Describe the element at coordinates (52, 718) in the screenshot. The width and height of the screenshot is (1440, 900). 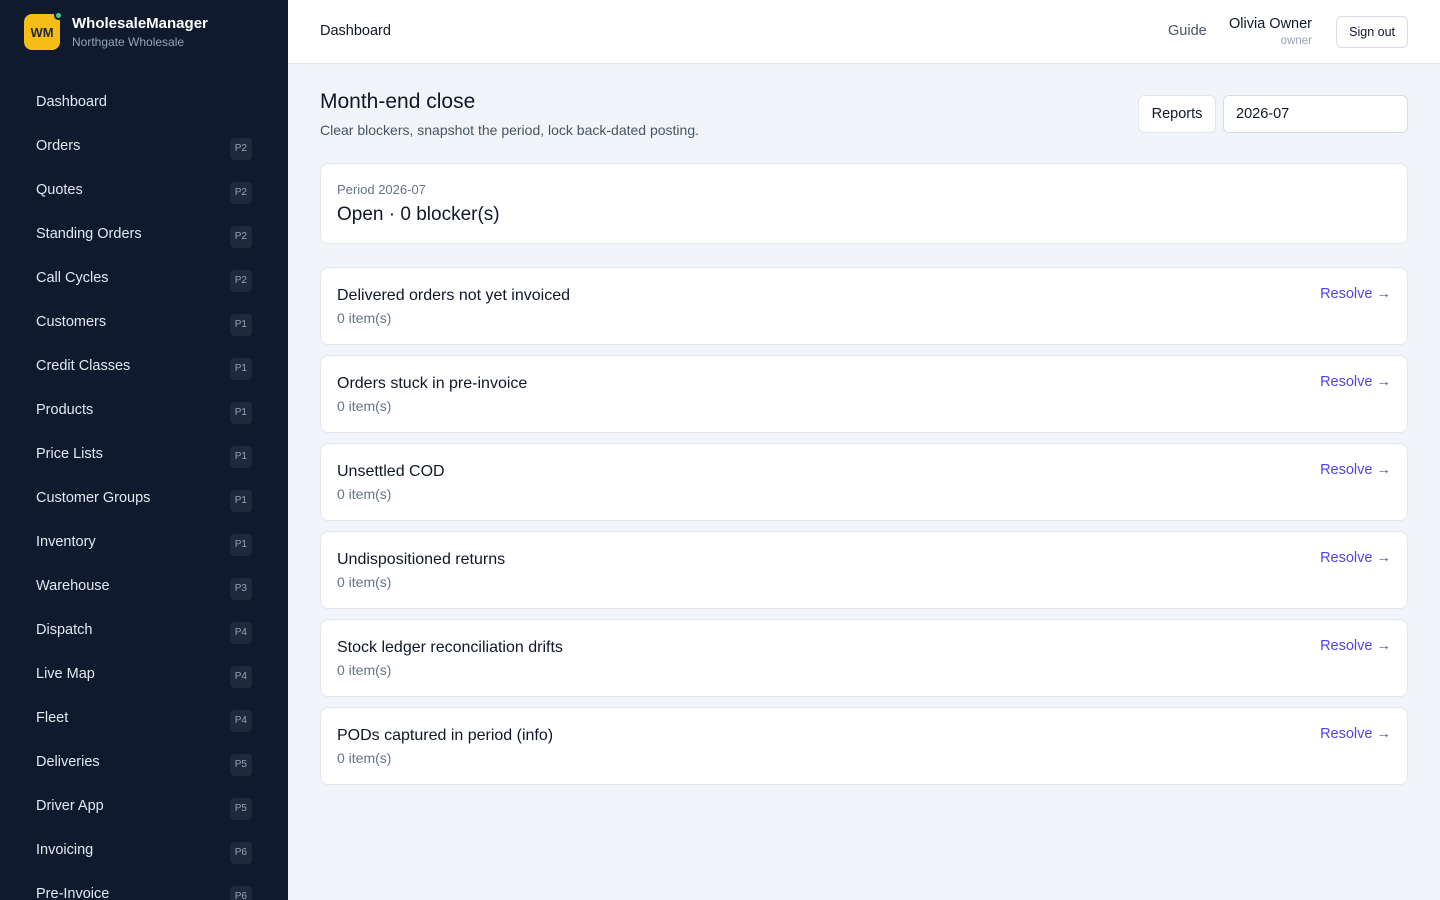
I see `sidebar-item-label: Fleet` at that location.